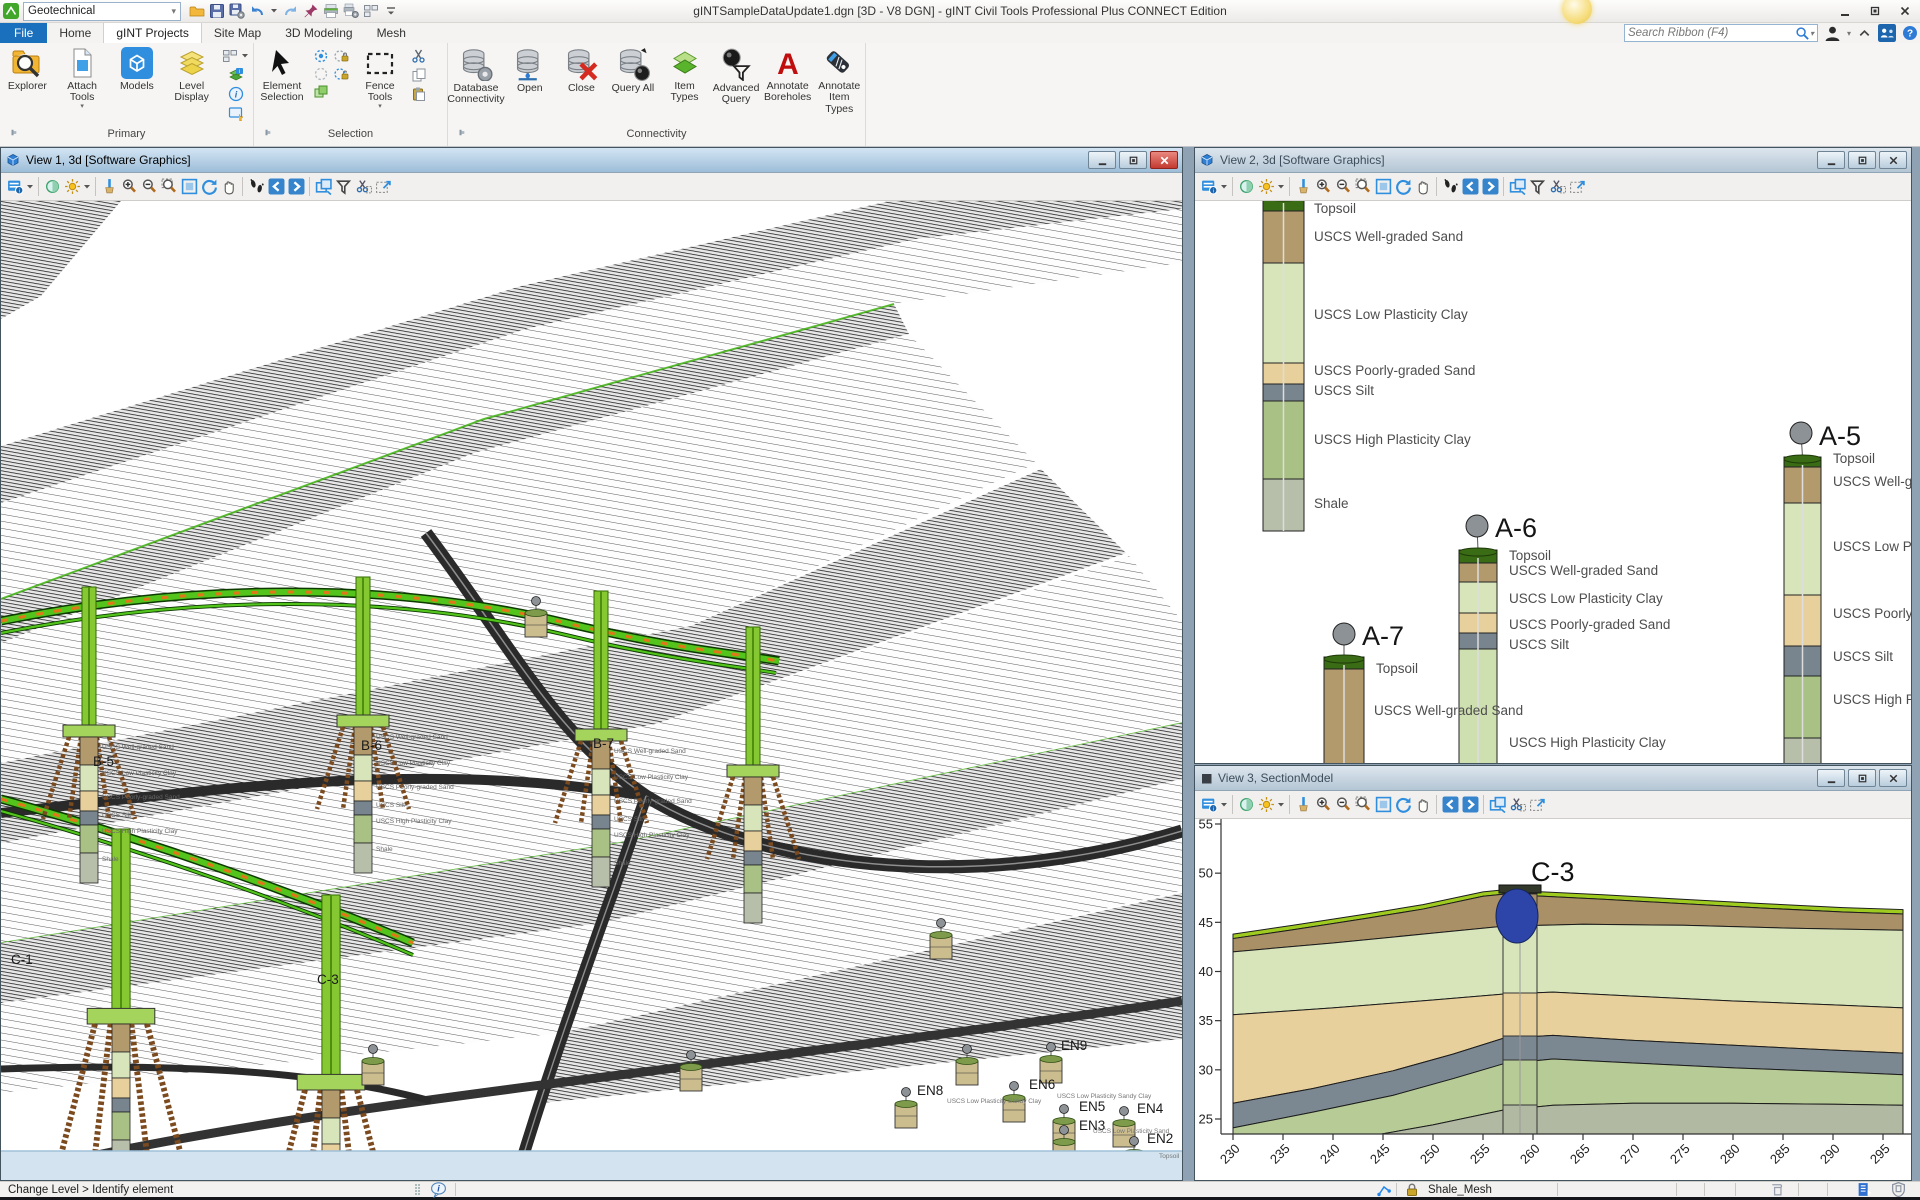 The image size is (1920, 1200). Describe the element at coordinates (341, 74) in the screenshot. I see `sel-unlock-icon` at that location.